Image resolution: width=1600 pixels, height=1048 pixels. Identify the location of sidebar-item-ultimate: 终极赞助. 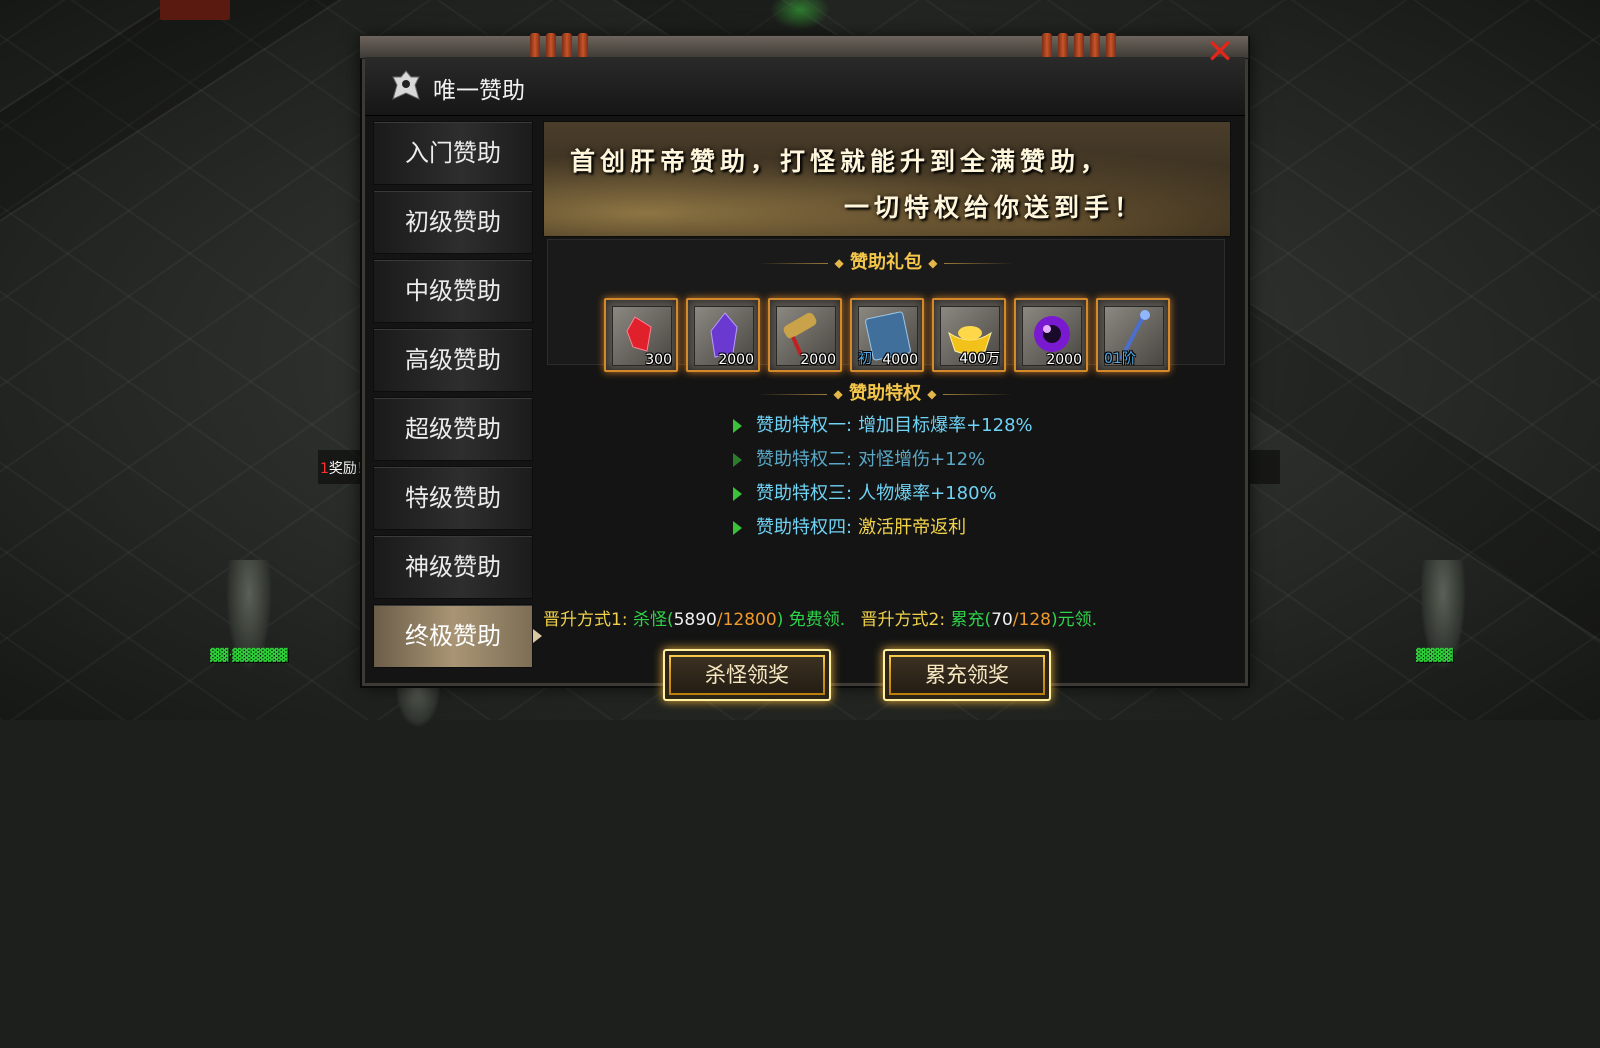
(457, 636).